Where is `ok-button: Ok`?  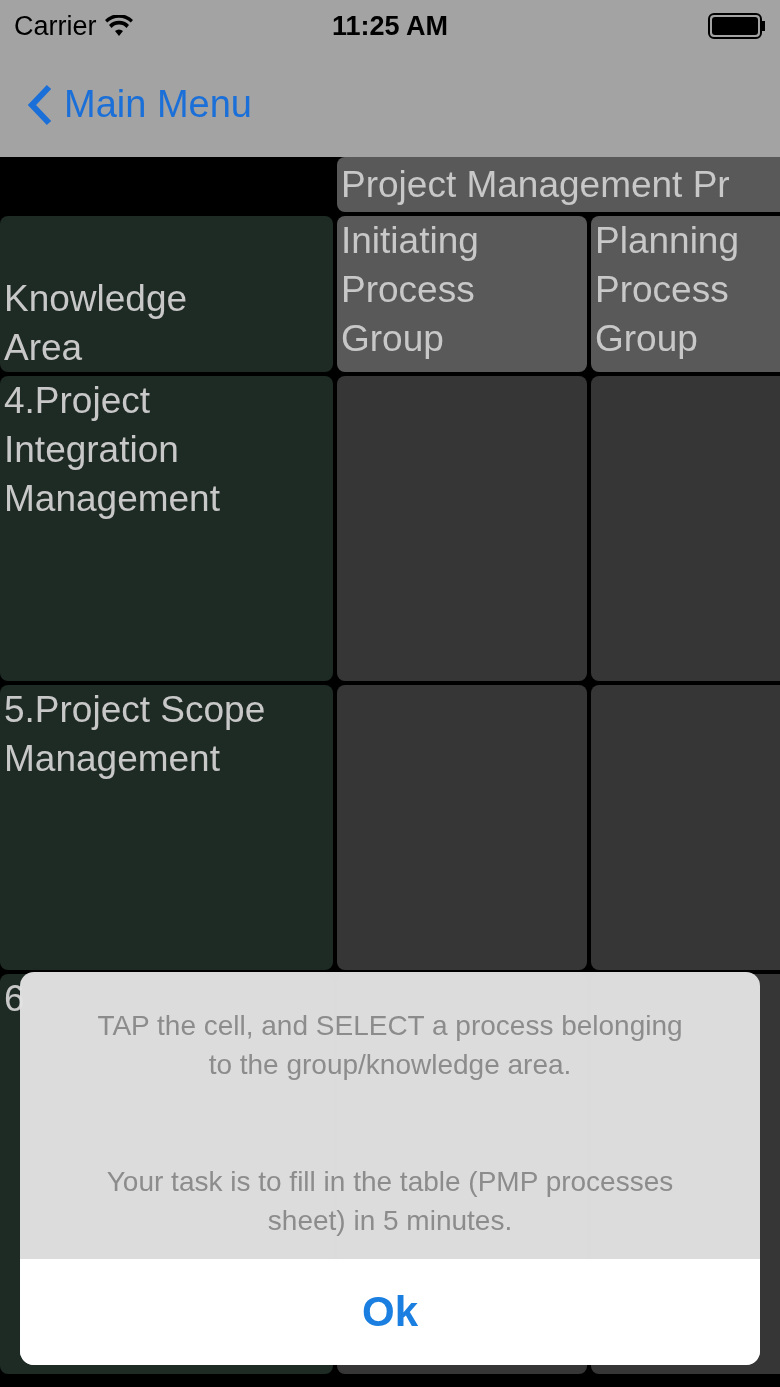
ok-button: Ok is located at coordinates (390, 1312).